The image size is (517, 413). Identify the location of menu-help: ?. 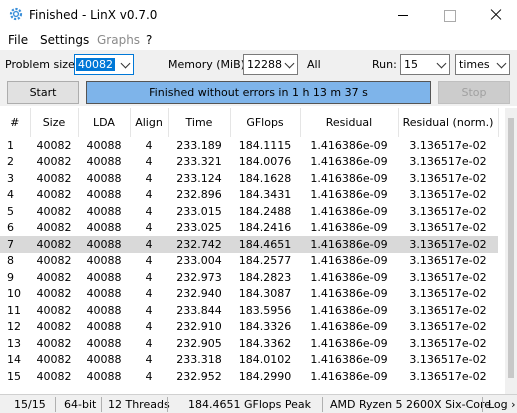
(149, 40).